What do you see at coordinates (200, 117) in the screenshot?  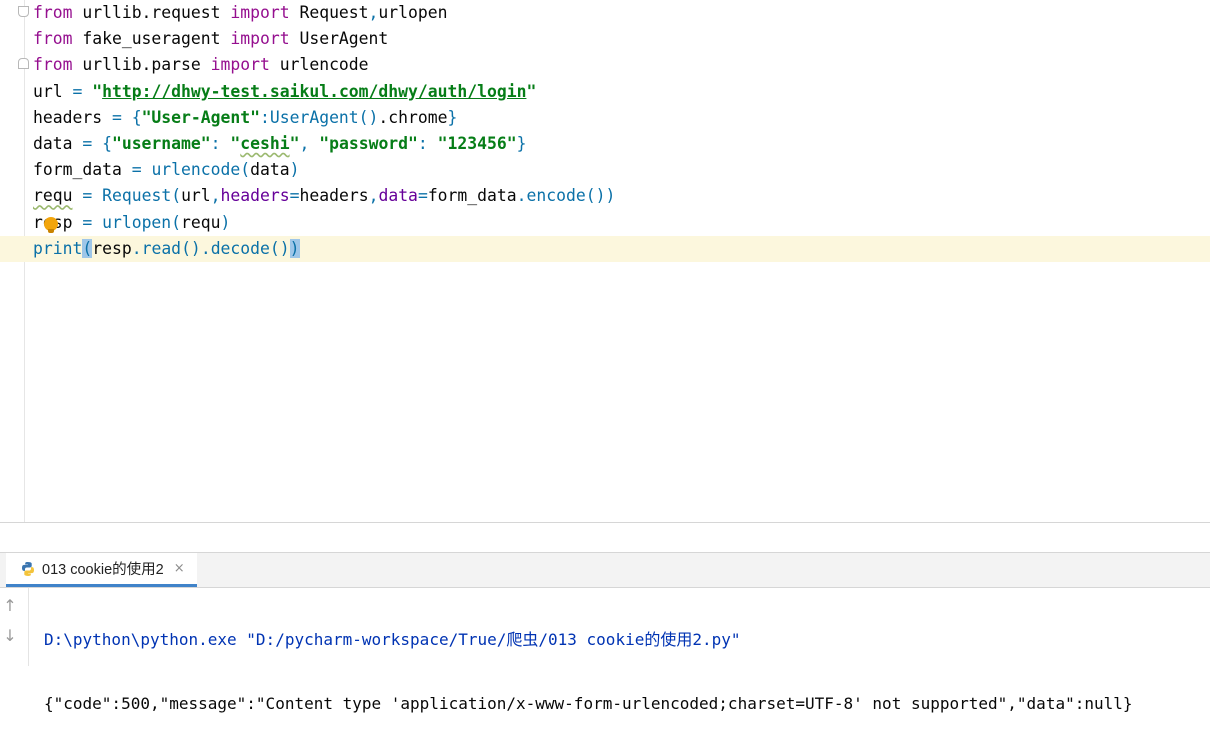 I see `code-token: "User-Agent"` at bounding box center [200, 117].